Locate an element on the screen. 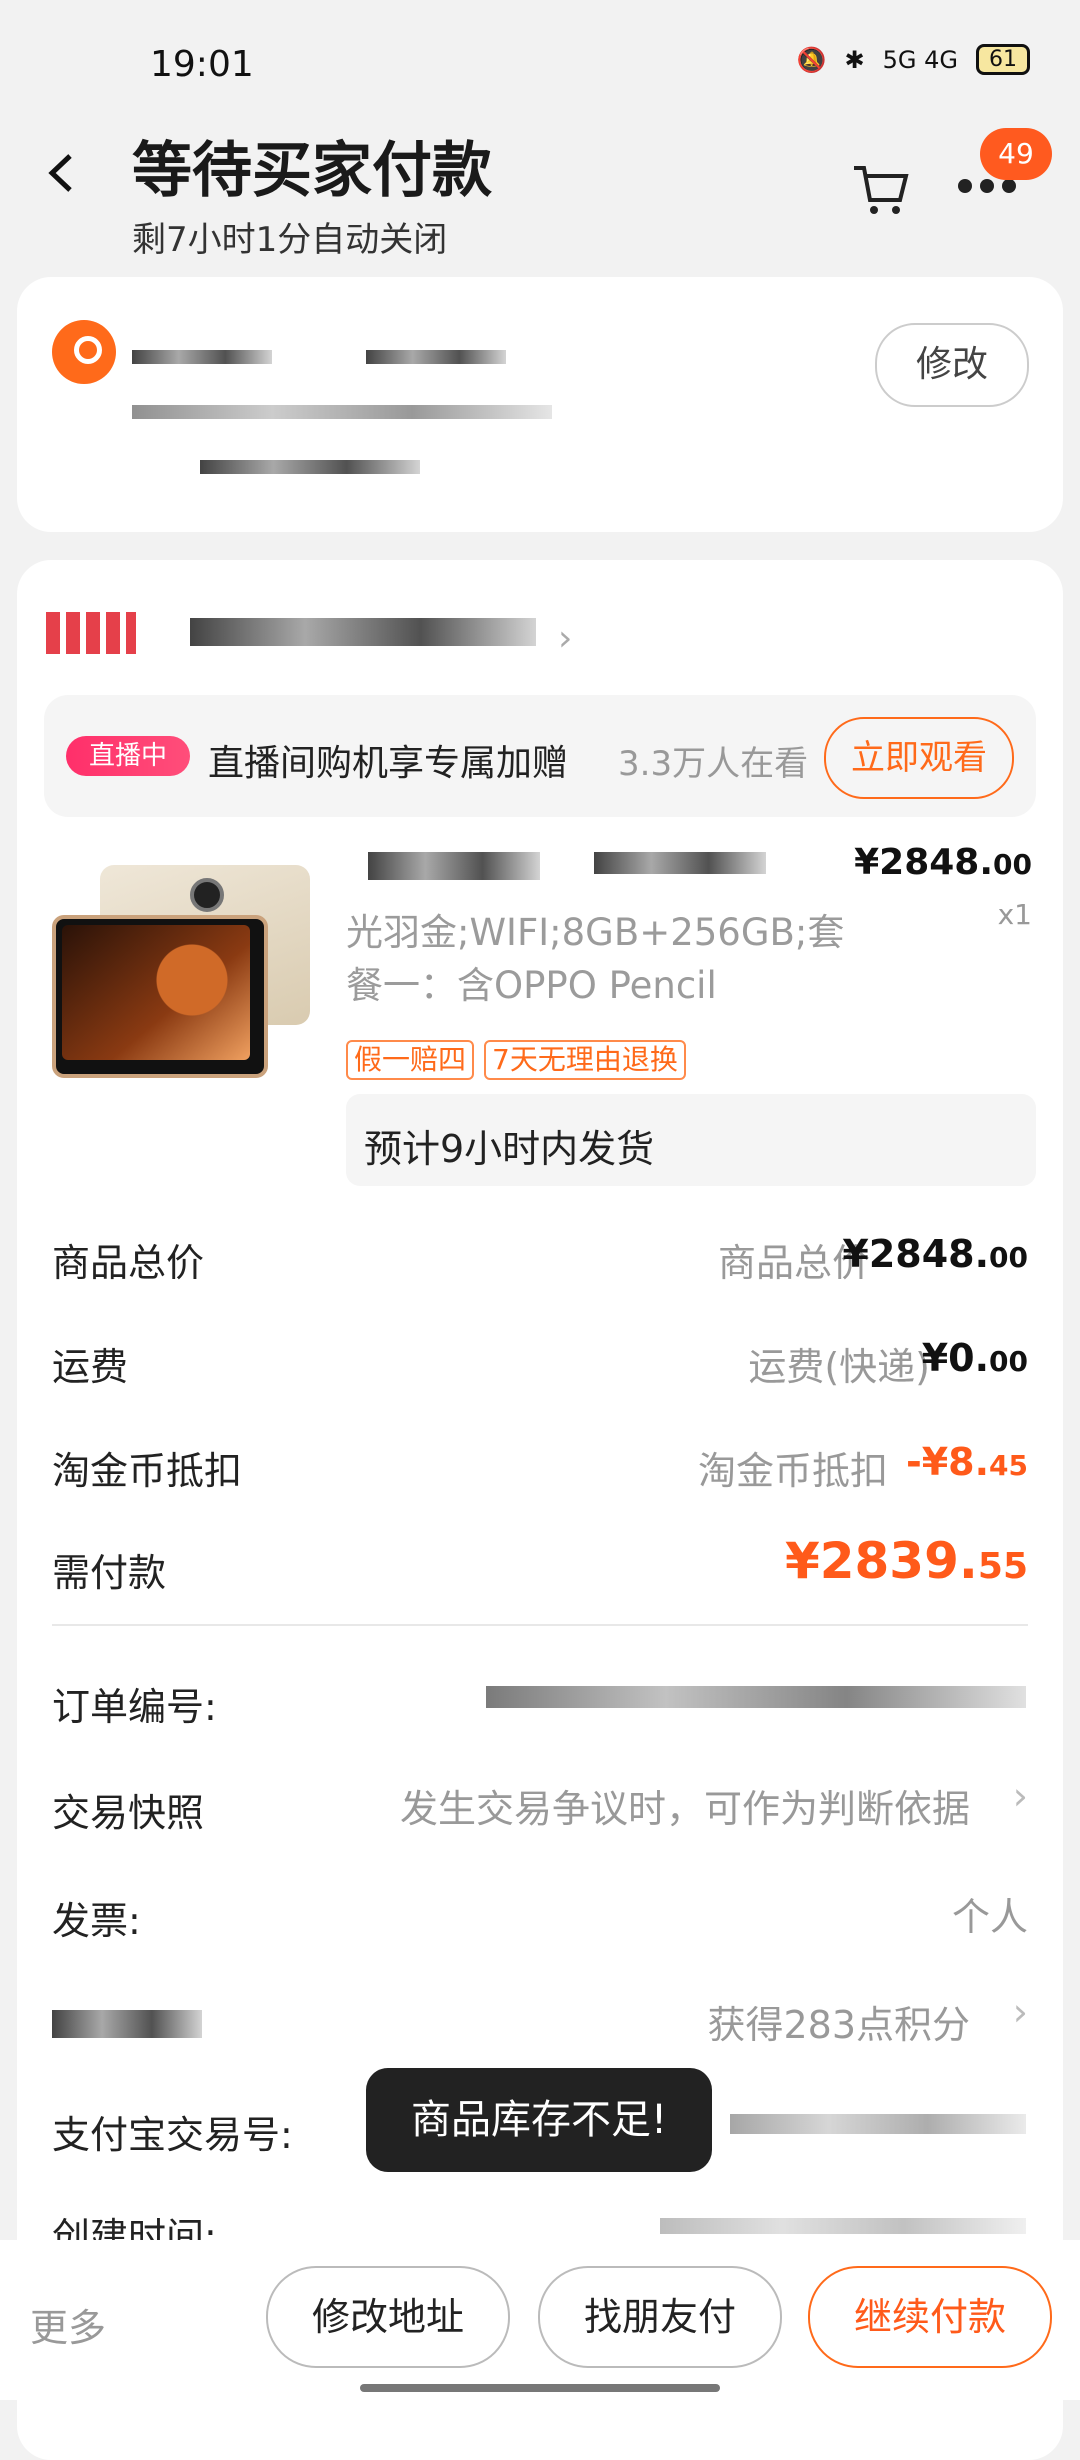 The image size is (1080, 2460). redacted-order-number is located at coordinates (756, 1697).